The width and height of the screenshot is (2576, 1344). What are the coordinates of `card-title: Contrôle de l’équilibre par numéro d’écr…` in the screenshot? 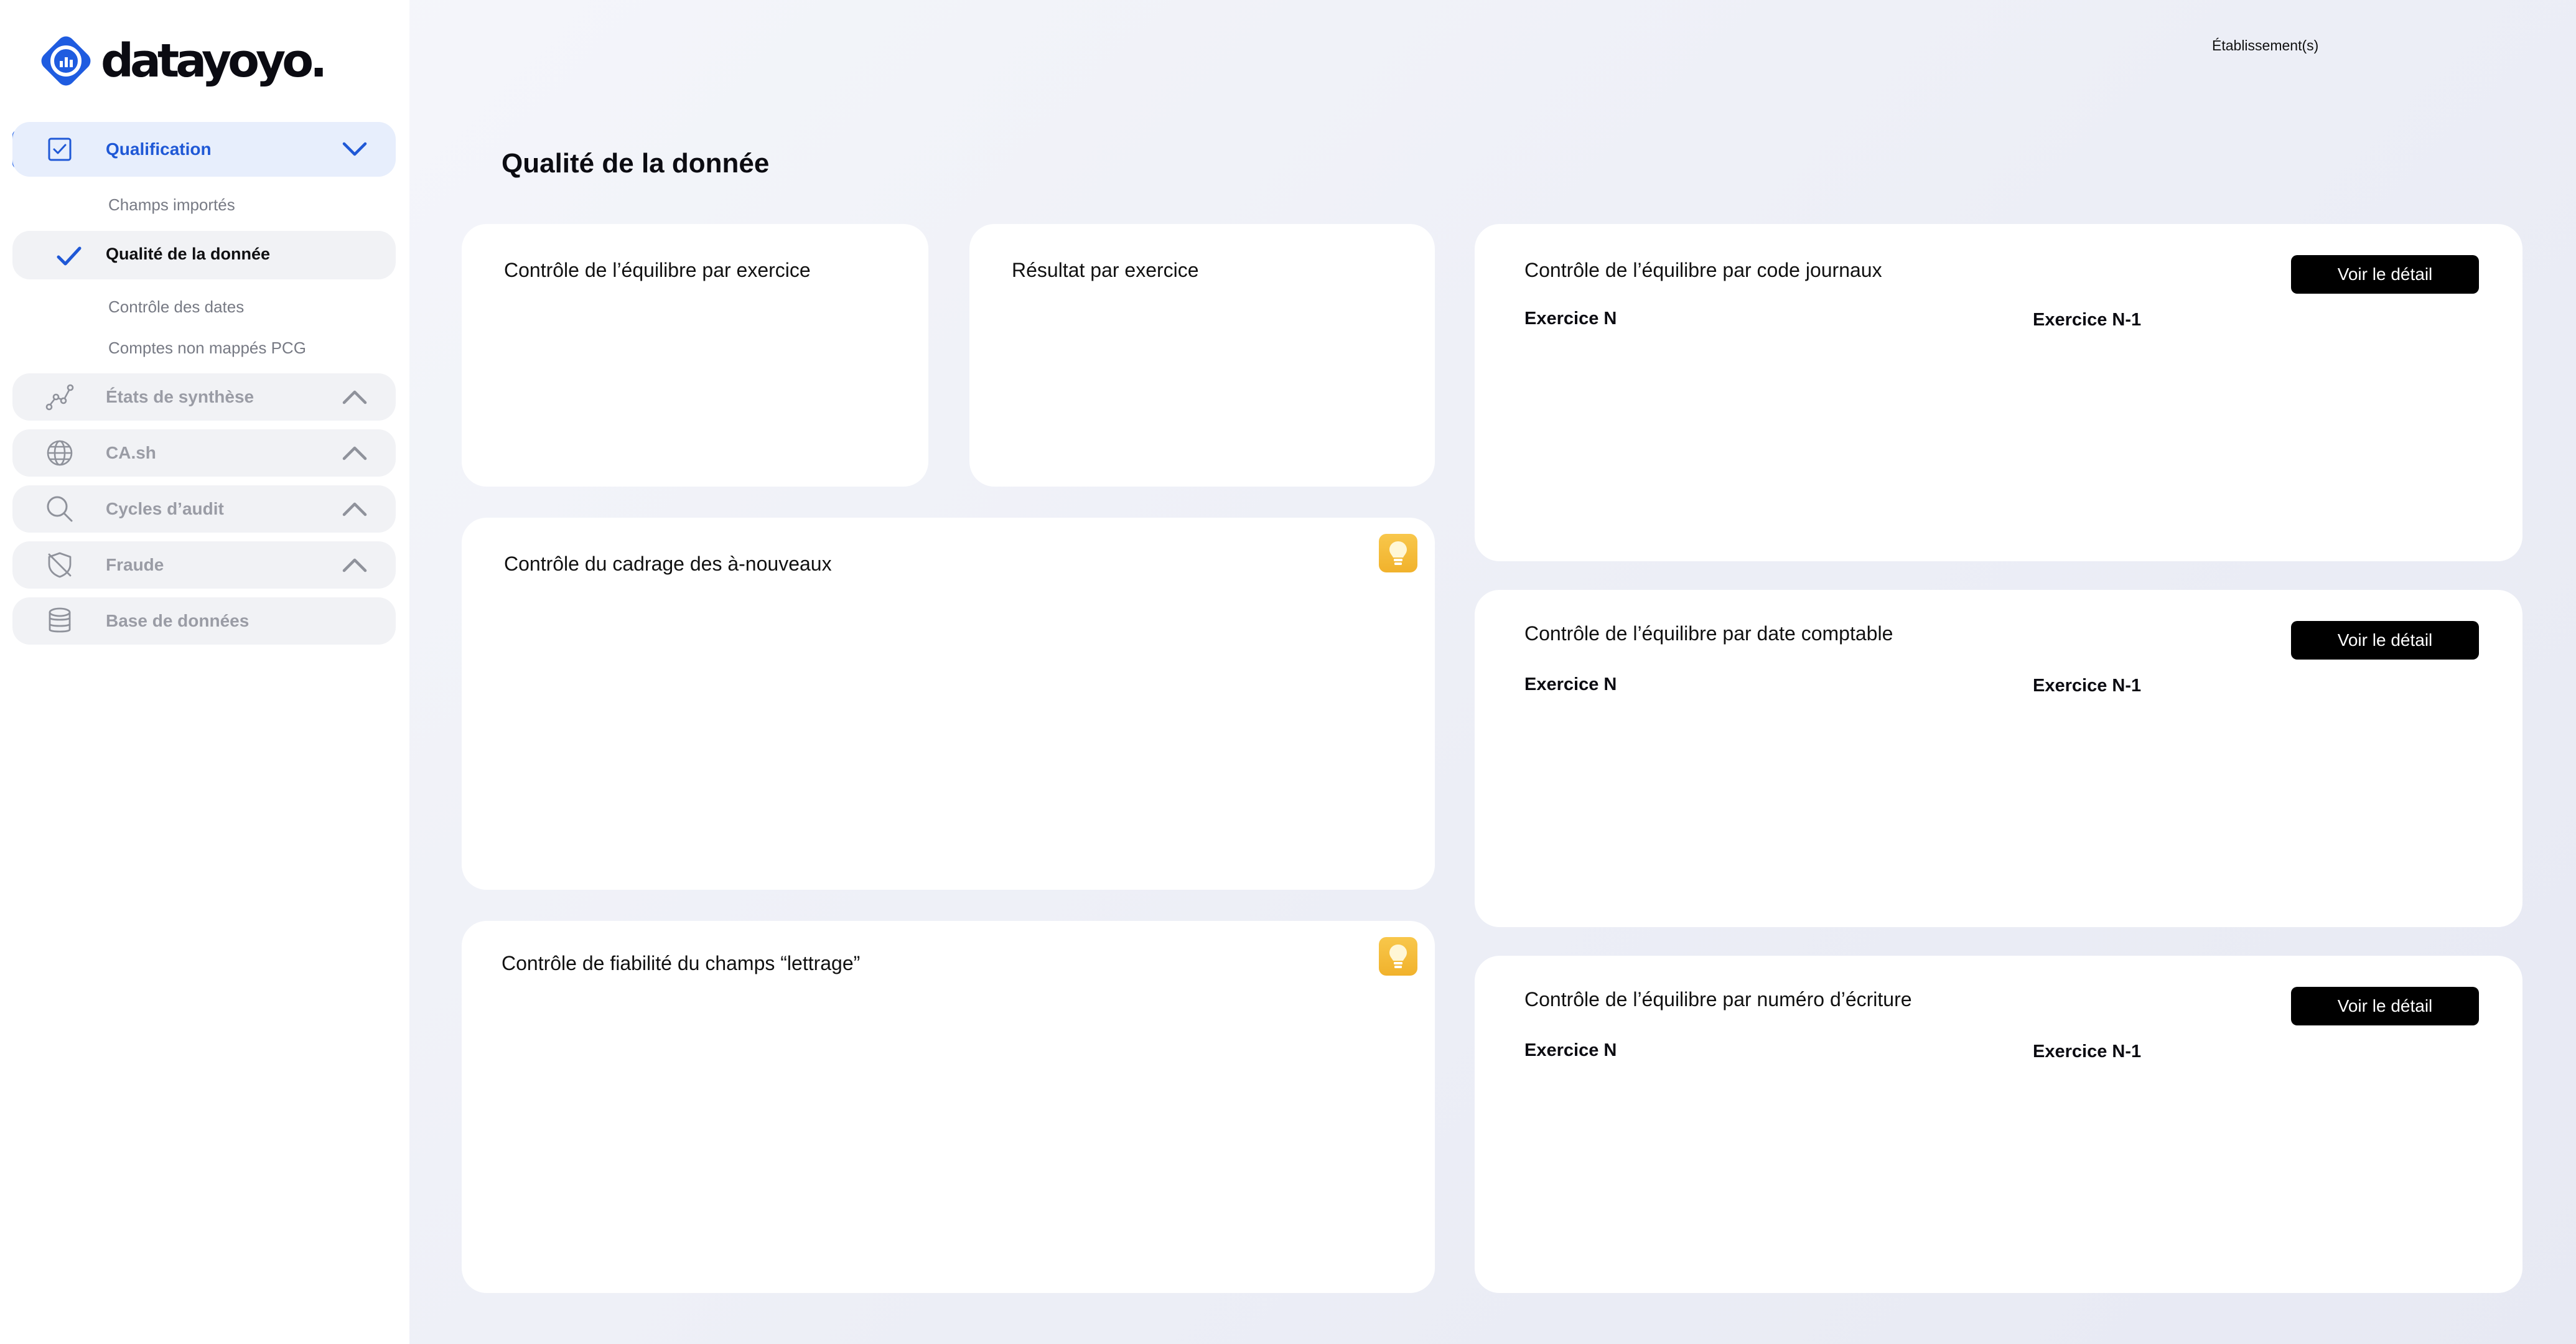 It's located at (1718, 999).